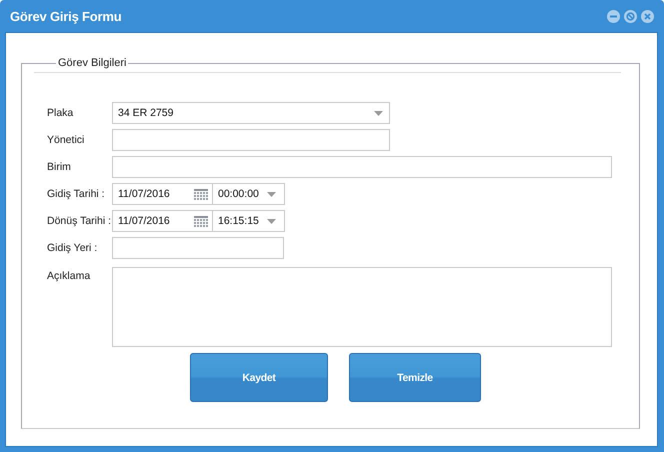  What do you see at coordinates (630, 16) in the screenshot?
I see `restore-icon` at bounding box center [630, 16].